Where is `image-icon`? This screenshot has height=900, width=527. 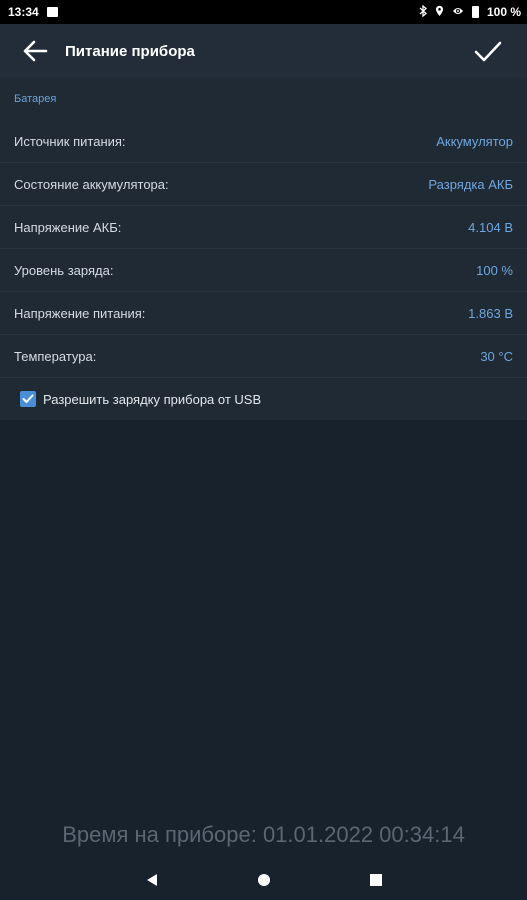
image-icon is located at coordinates (52, 12).